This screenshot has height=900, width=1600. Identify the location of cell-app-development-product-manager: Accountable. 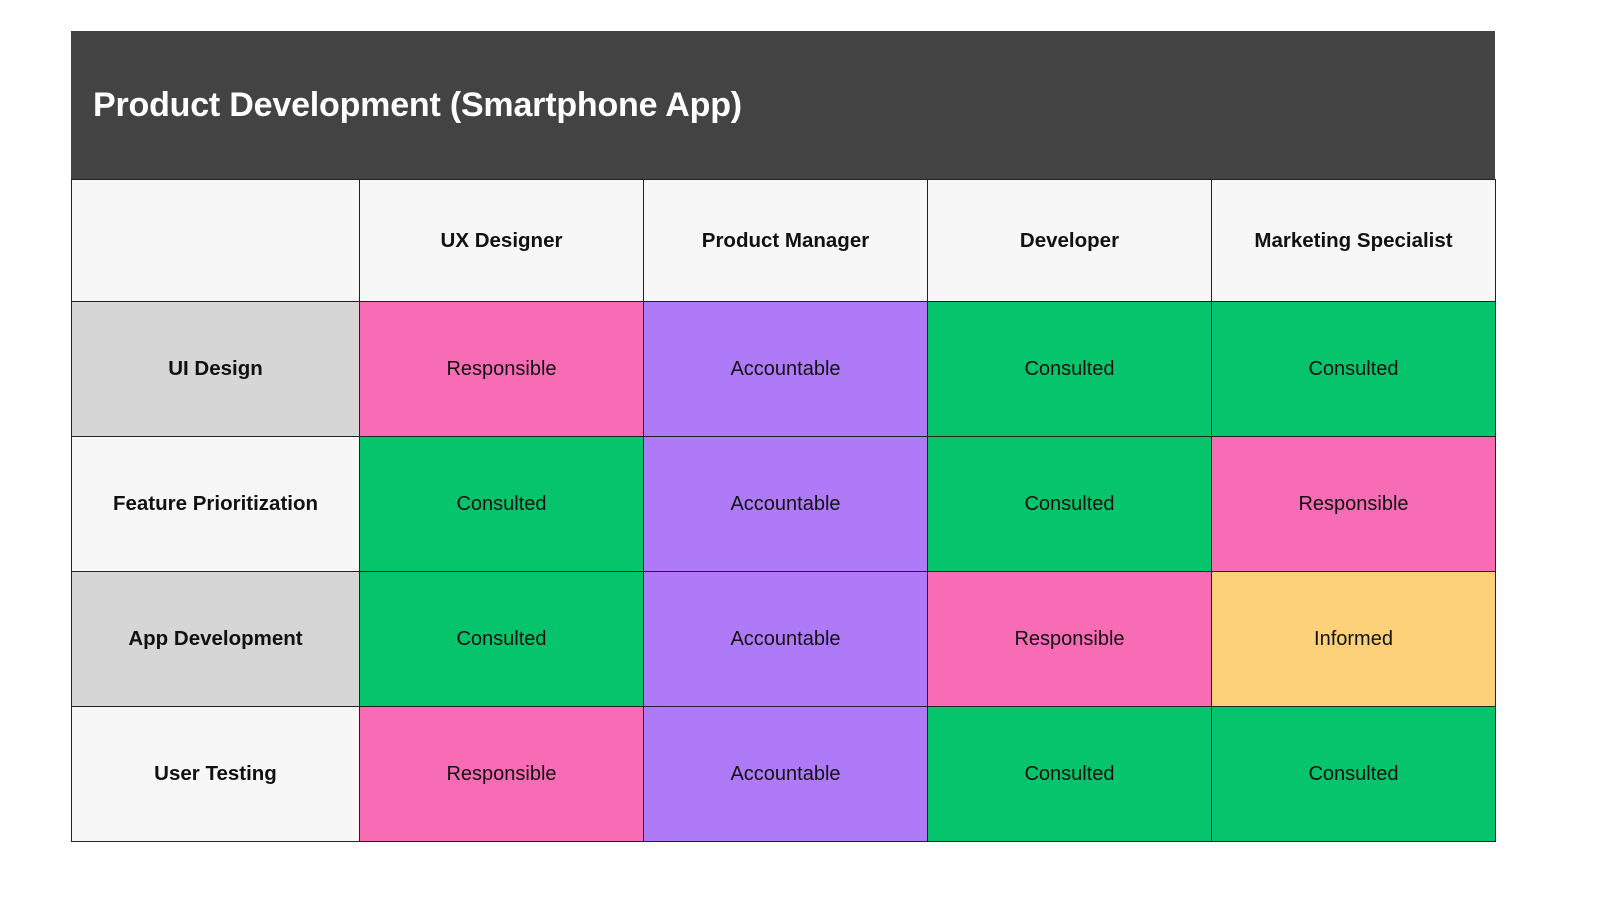
(785, 639).